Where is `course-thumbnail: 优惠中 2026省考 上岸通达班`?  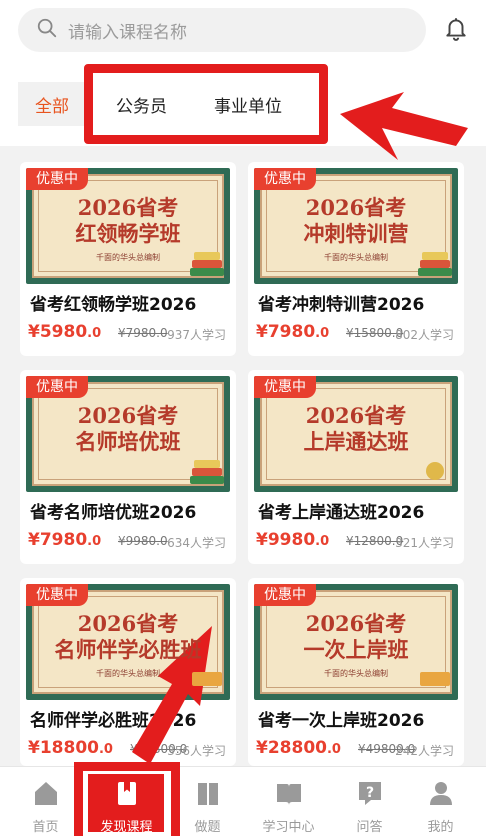
course-thumbnail: 优惠中 2026省考 上岸通达班 is located at coordinates (356, 434).